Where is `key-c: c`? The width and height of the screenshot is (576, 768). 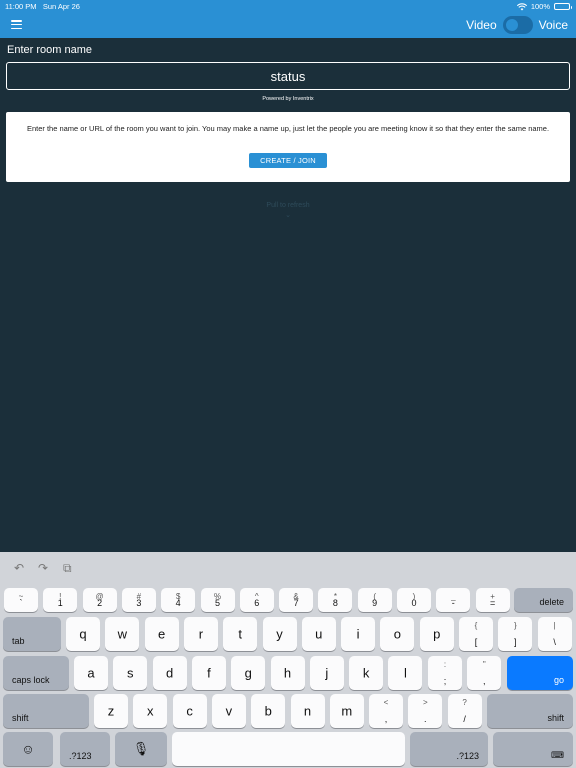
key-c: c is located at coordinates (189, 711).